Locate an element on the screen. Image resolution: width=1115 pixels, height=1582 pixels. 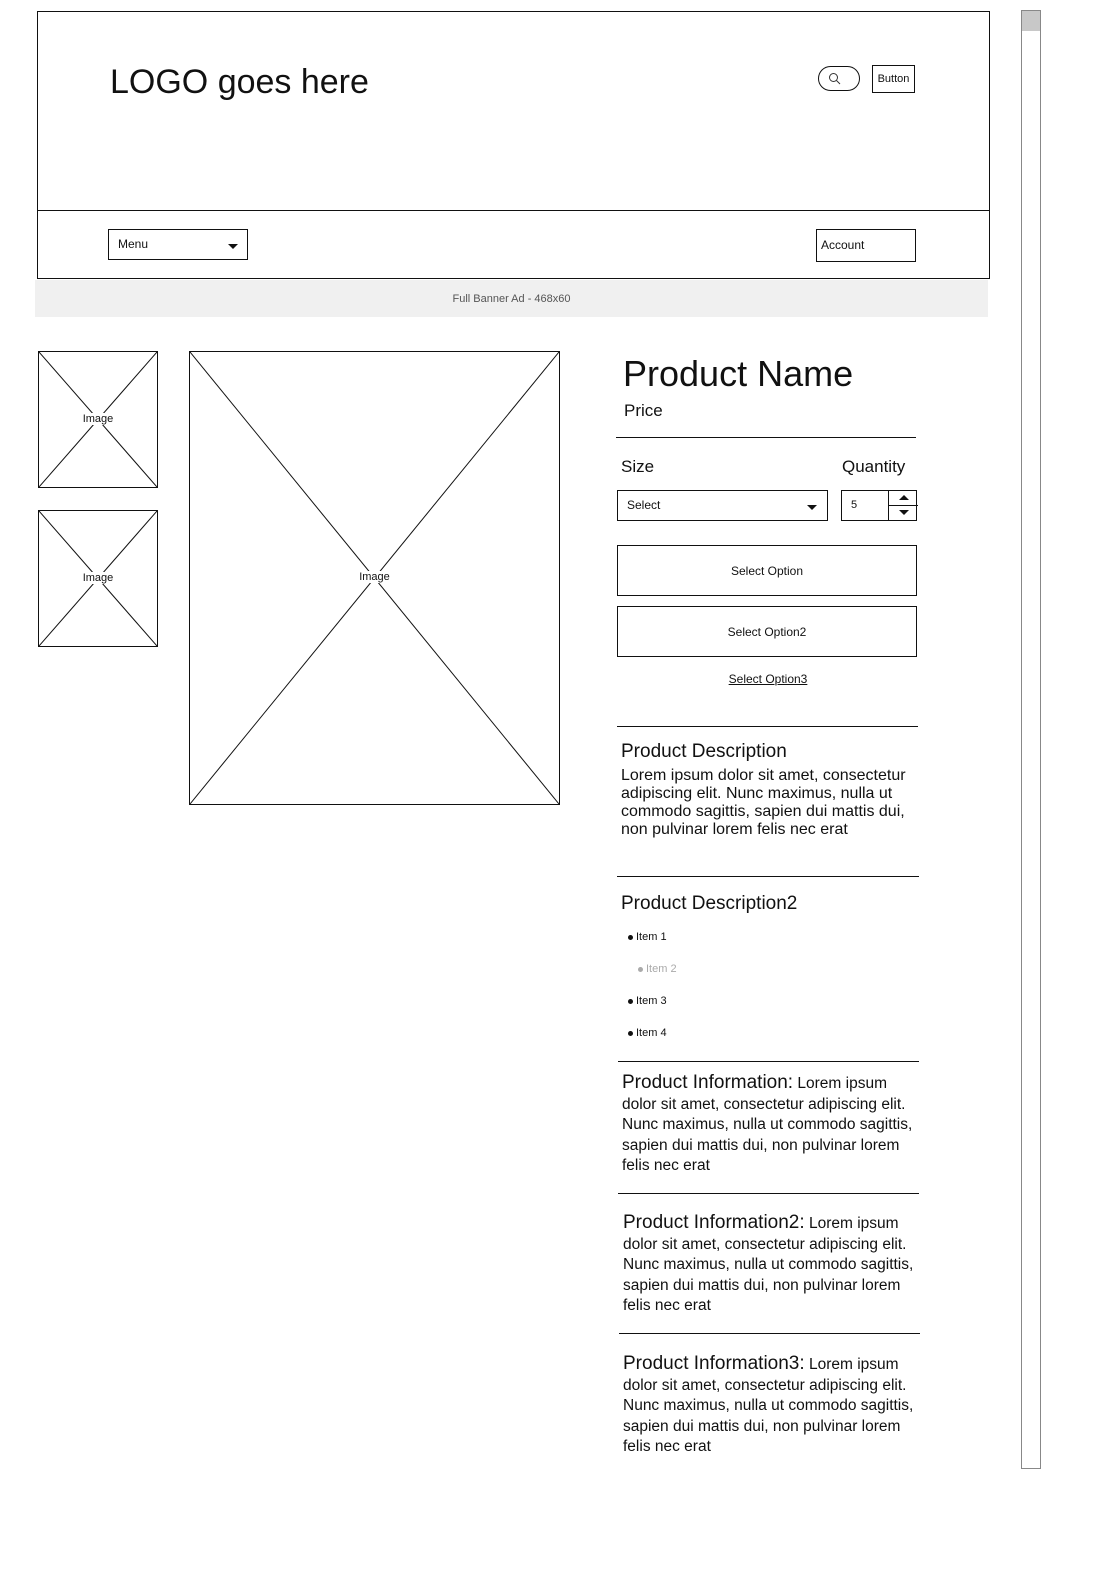
banner-ad: Full Banner Ad - 468x60 is located at coordinates (511, 298).